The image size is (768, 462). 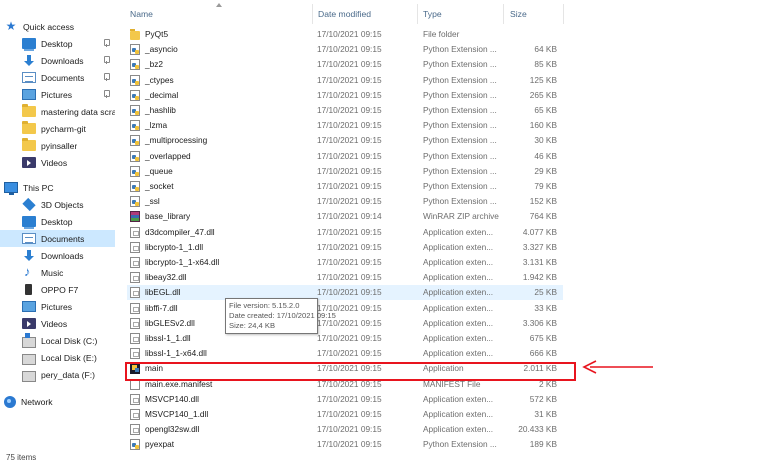 I want to click on column-size: Size, so click(x=518, y=14).